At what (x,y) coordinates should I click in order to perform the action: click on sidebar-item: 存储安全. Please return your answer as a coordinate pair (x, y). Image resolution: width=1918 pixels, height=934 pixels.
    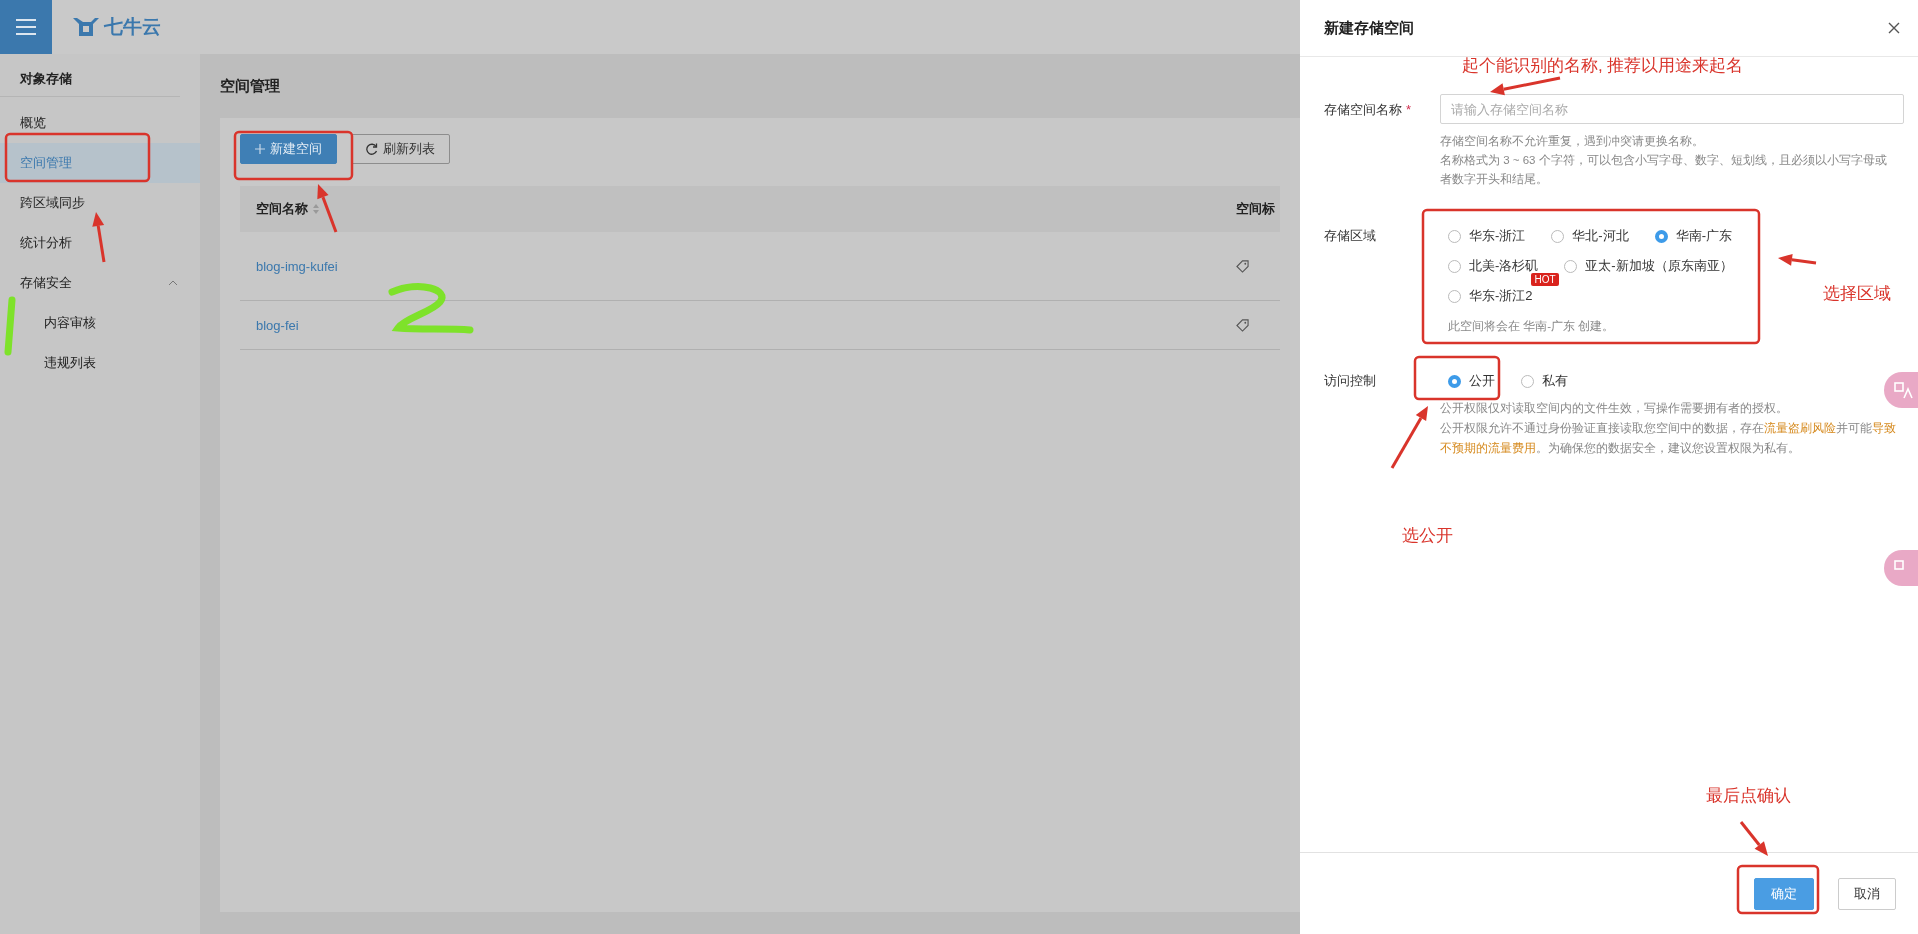
    Looking at the image, I should click on (100, 283).